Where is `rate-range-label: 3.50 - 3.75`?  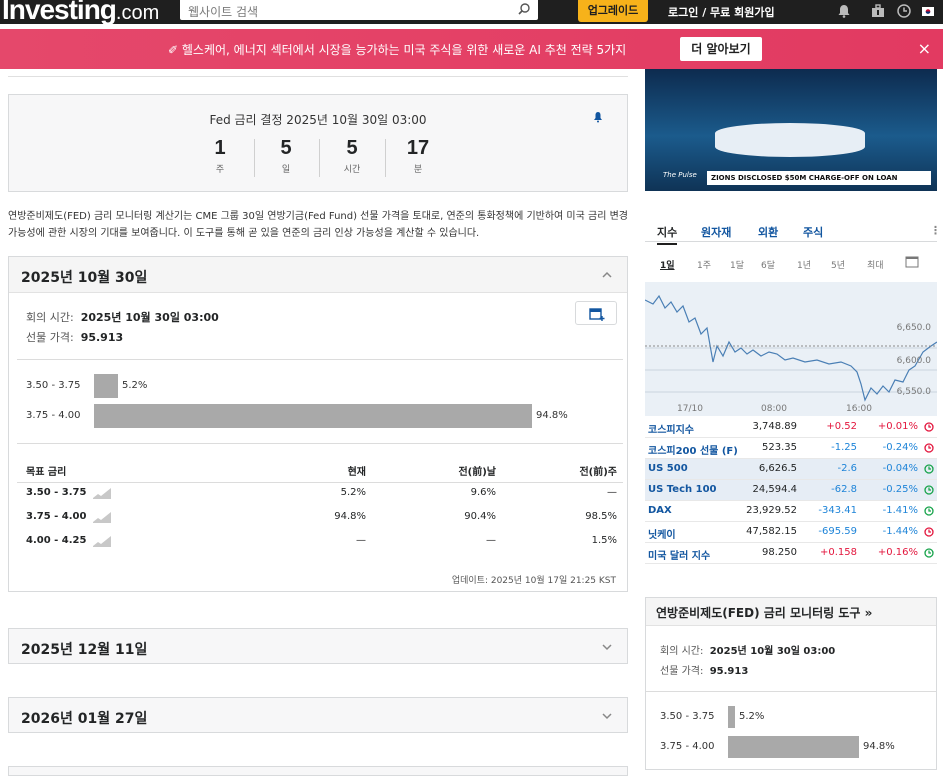 rate-range-label: 3.50 - 3.75 is located at coordinates (53, 385).